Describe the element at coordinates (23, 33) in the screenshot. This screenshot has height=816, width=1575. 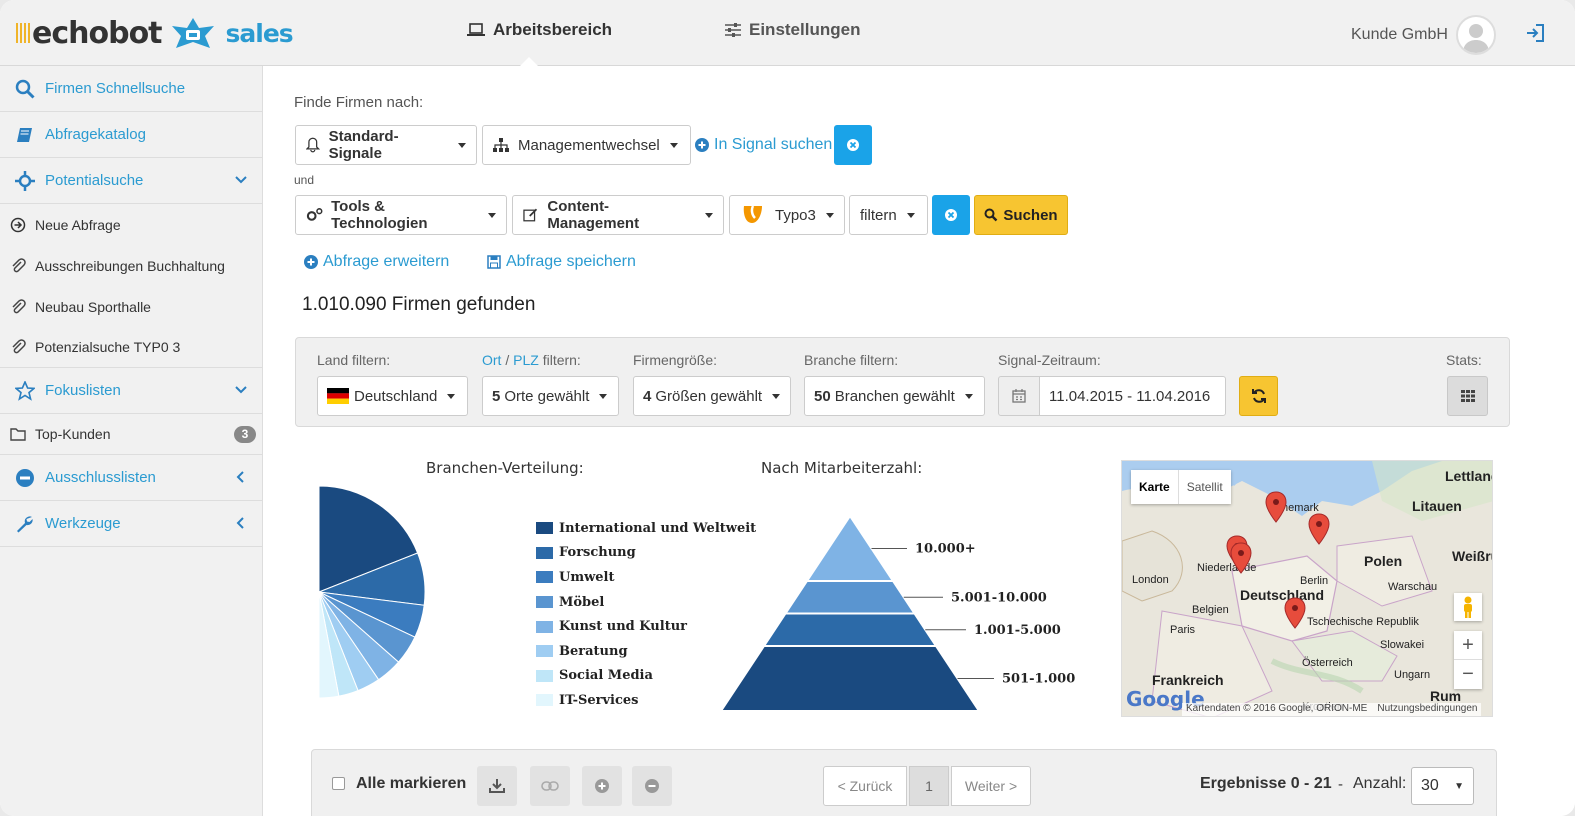
I see `logo-bars` at that location.